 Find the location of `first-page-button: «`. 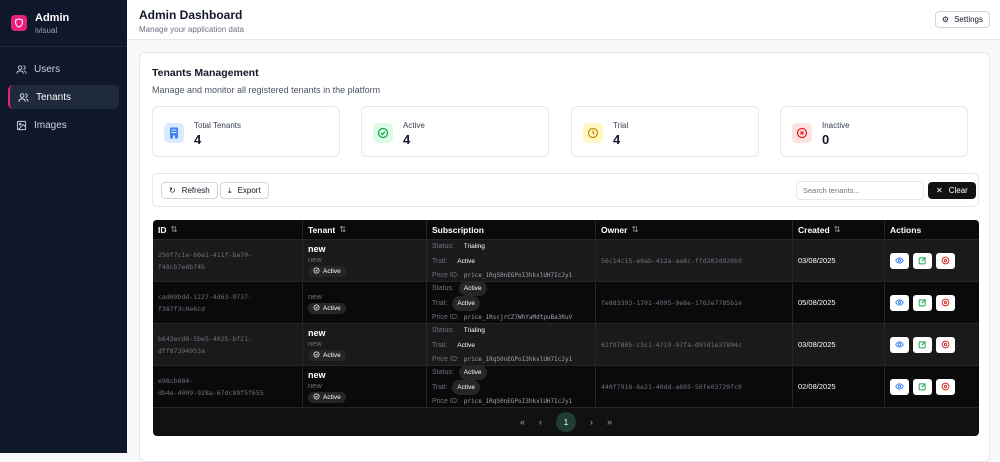

first-page-button: « is located at coordinates (522, 422).